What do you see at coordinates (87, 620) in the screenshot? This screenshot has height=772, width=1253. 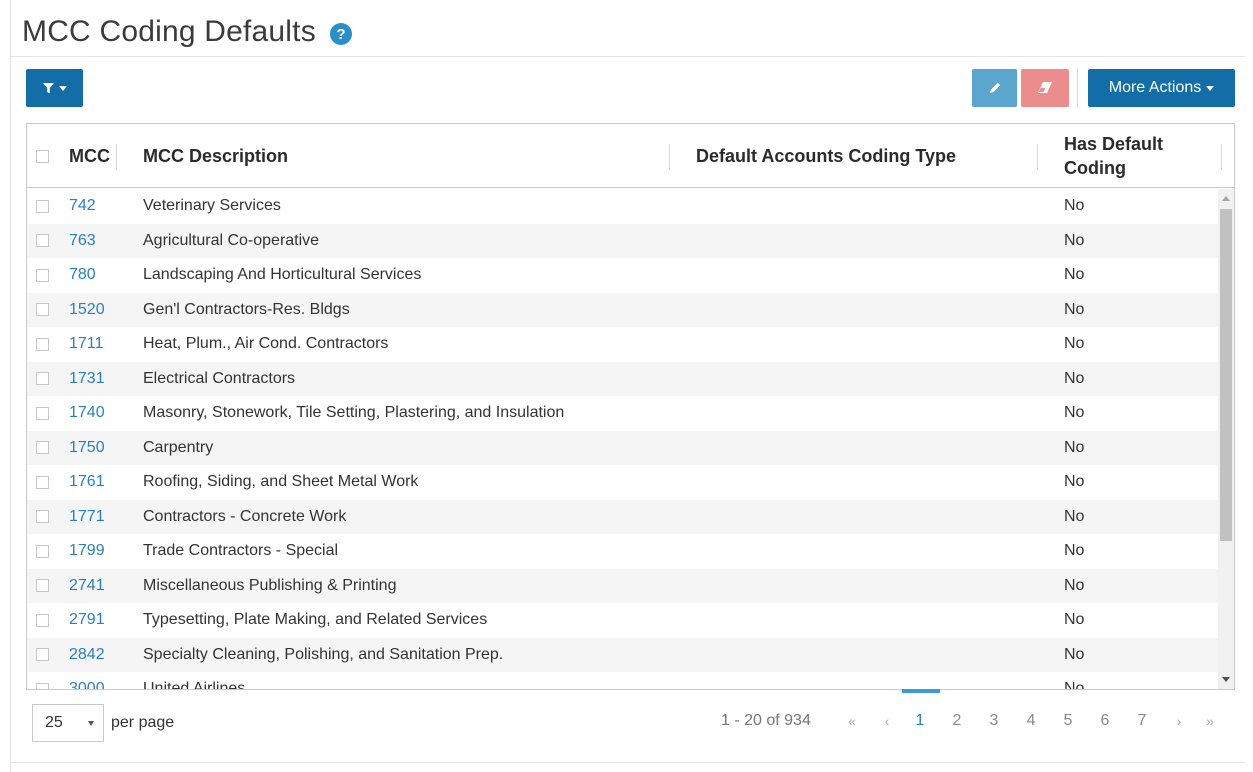 I see `mcc-link: 2791` at bounding box center [87, 620].